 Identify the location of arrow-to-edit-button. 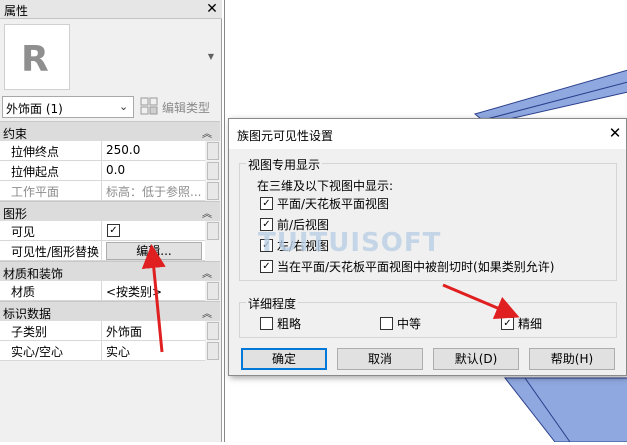
(153, 298).